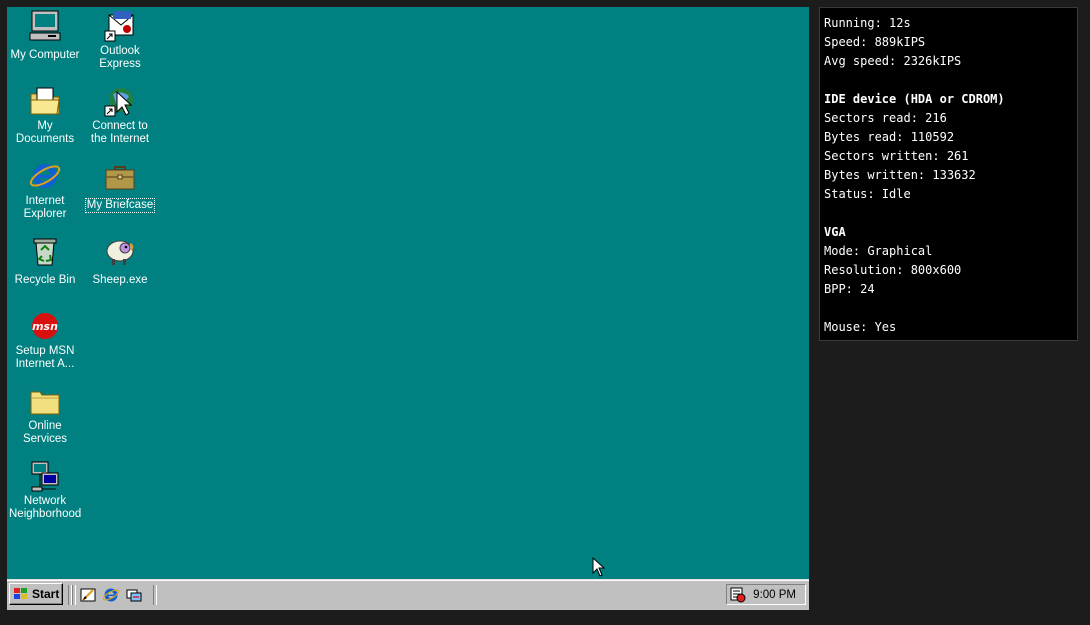 This screenshot has width=1090, height=625. I want to click on desktop-icon-sheep: Sheep.exe, so click(120, 261).